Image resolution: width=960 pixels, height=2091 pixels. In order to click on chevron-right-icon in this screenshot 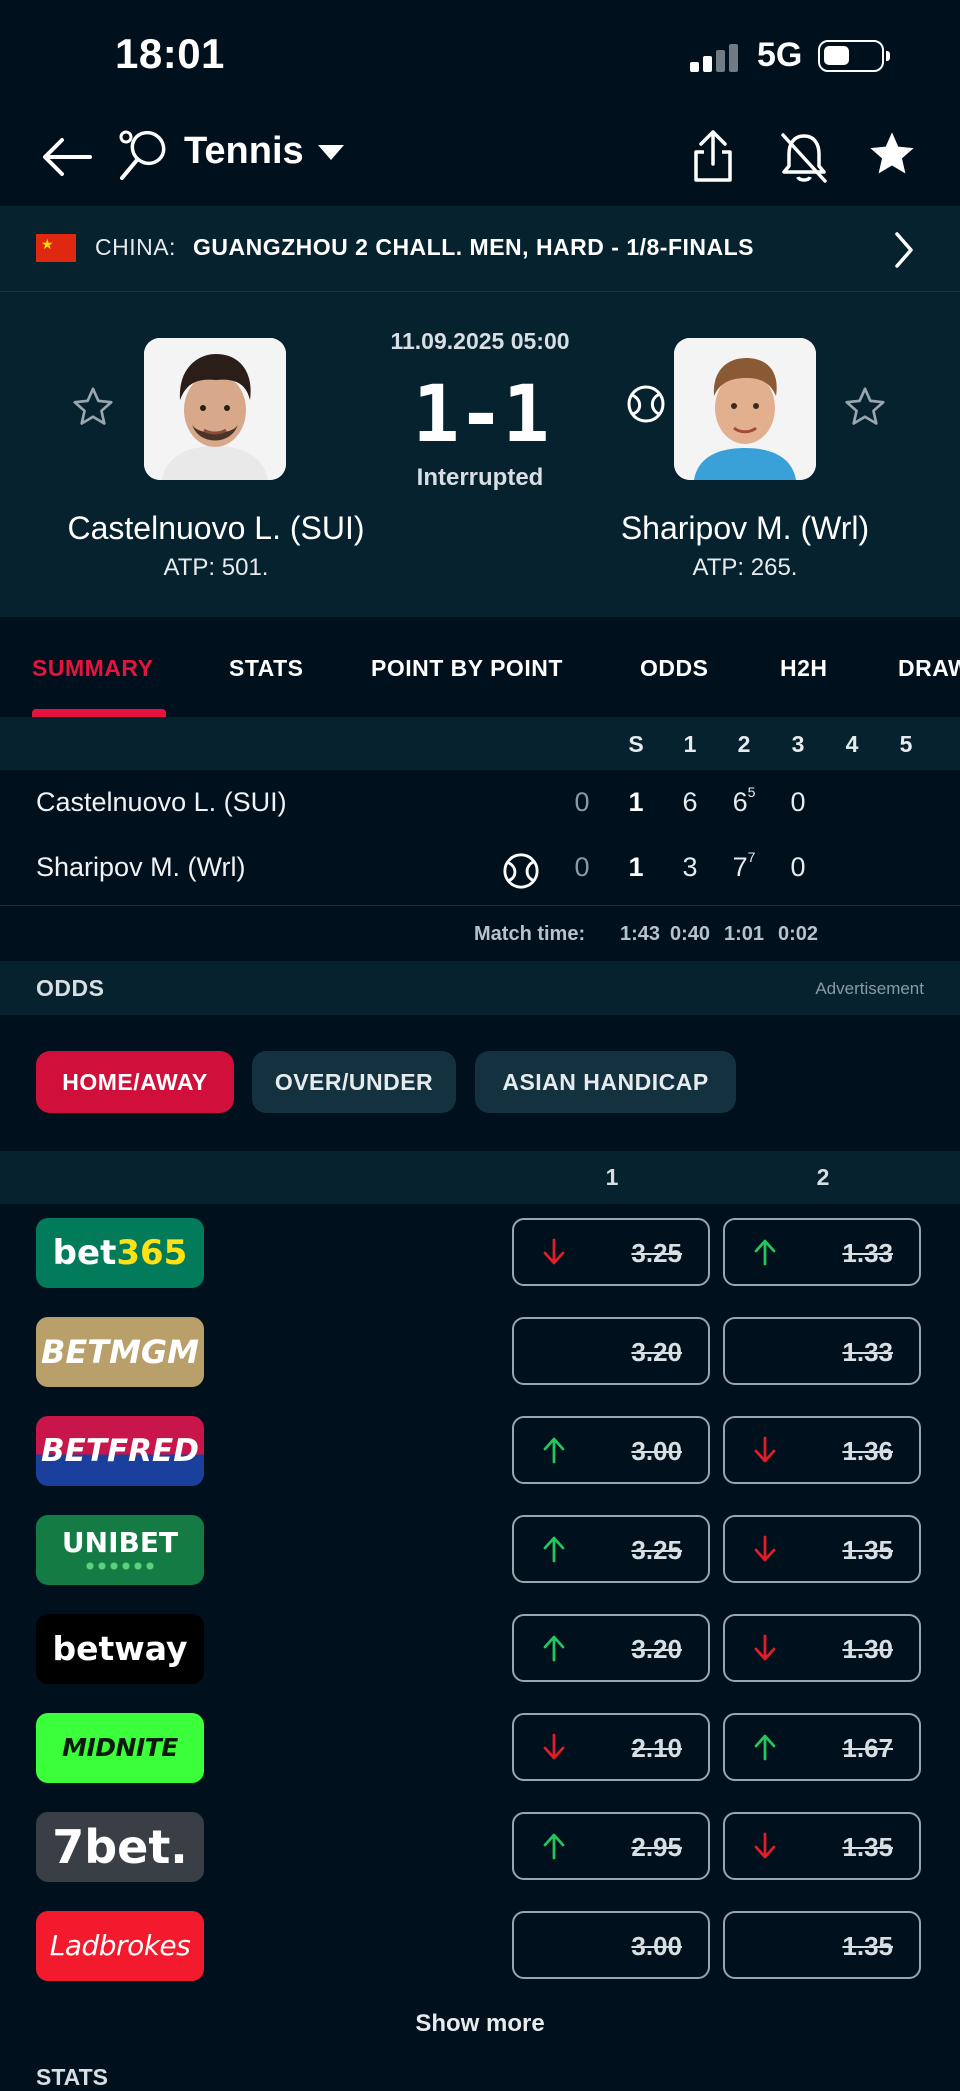, I will do `click(904, 250)`.